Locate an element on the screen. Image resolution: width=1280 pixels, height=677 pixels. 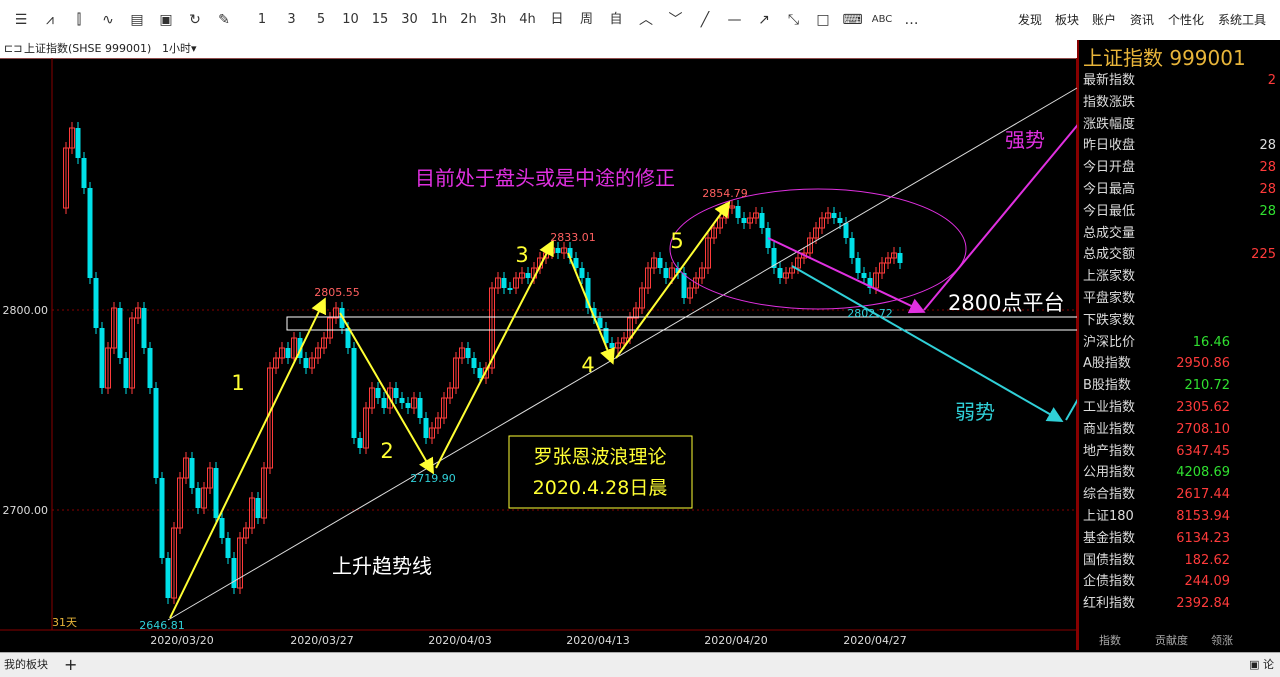
quote-row: 今日最低 28 is located at coordinates (1180, 212).